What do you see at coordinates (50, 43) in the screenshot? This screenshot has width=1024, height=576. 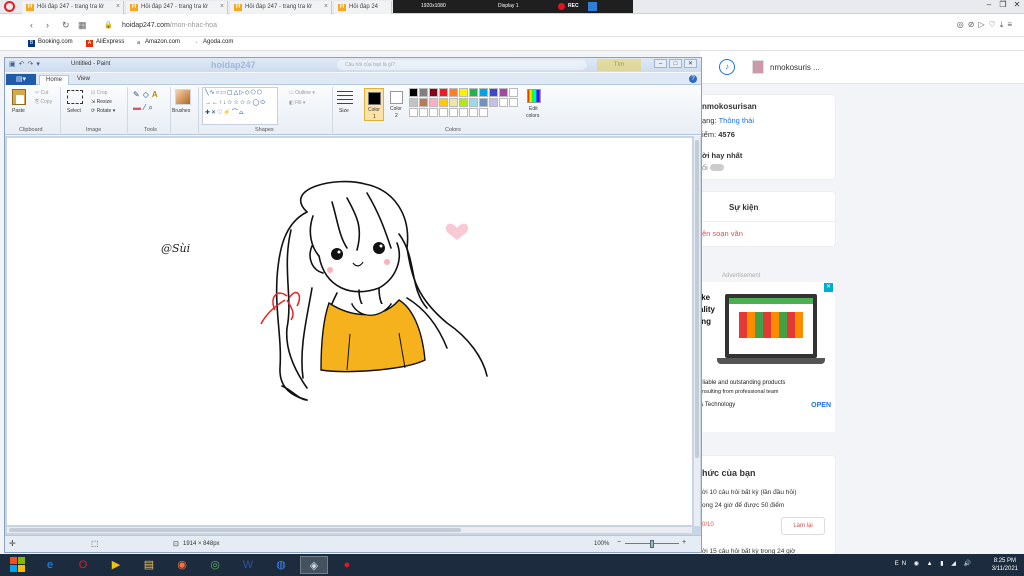 I see `bookmark-booking: B Booking.com` at bounding box center [50, 43].